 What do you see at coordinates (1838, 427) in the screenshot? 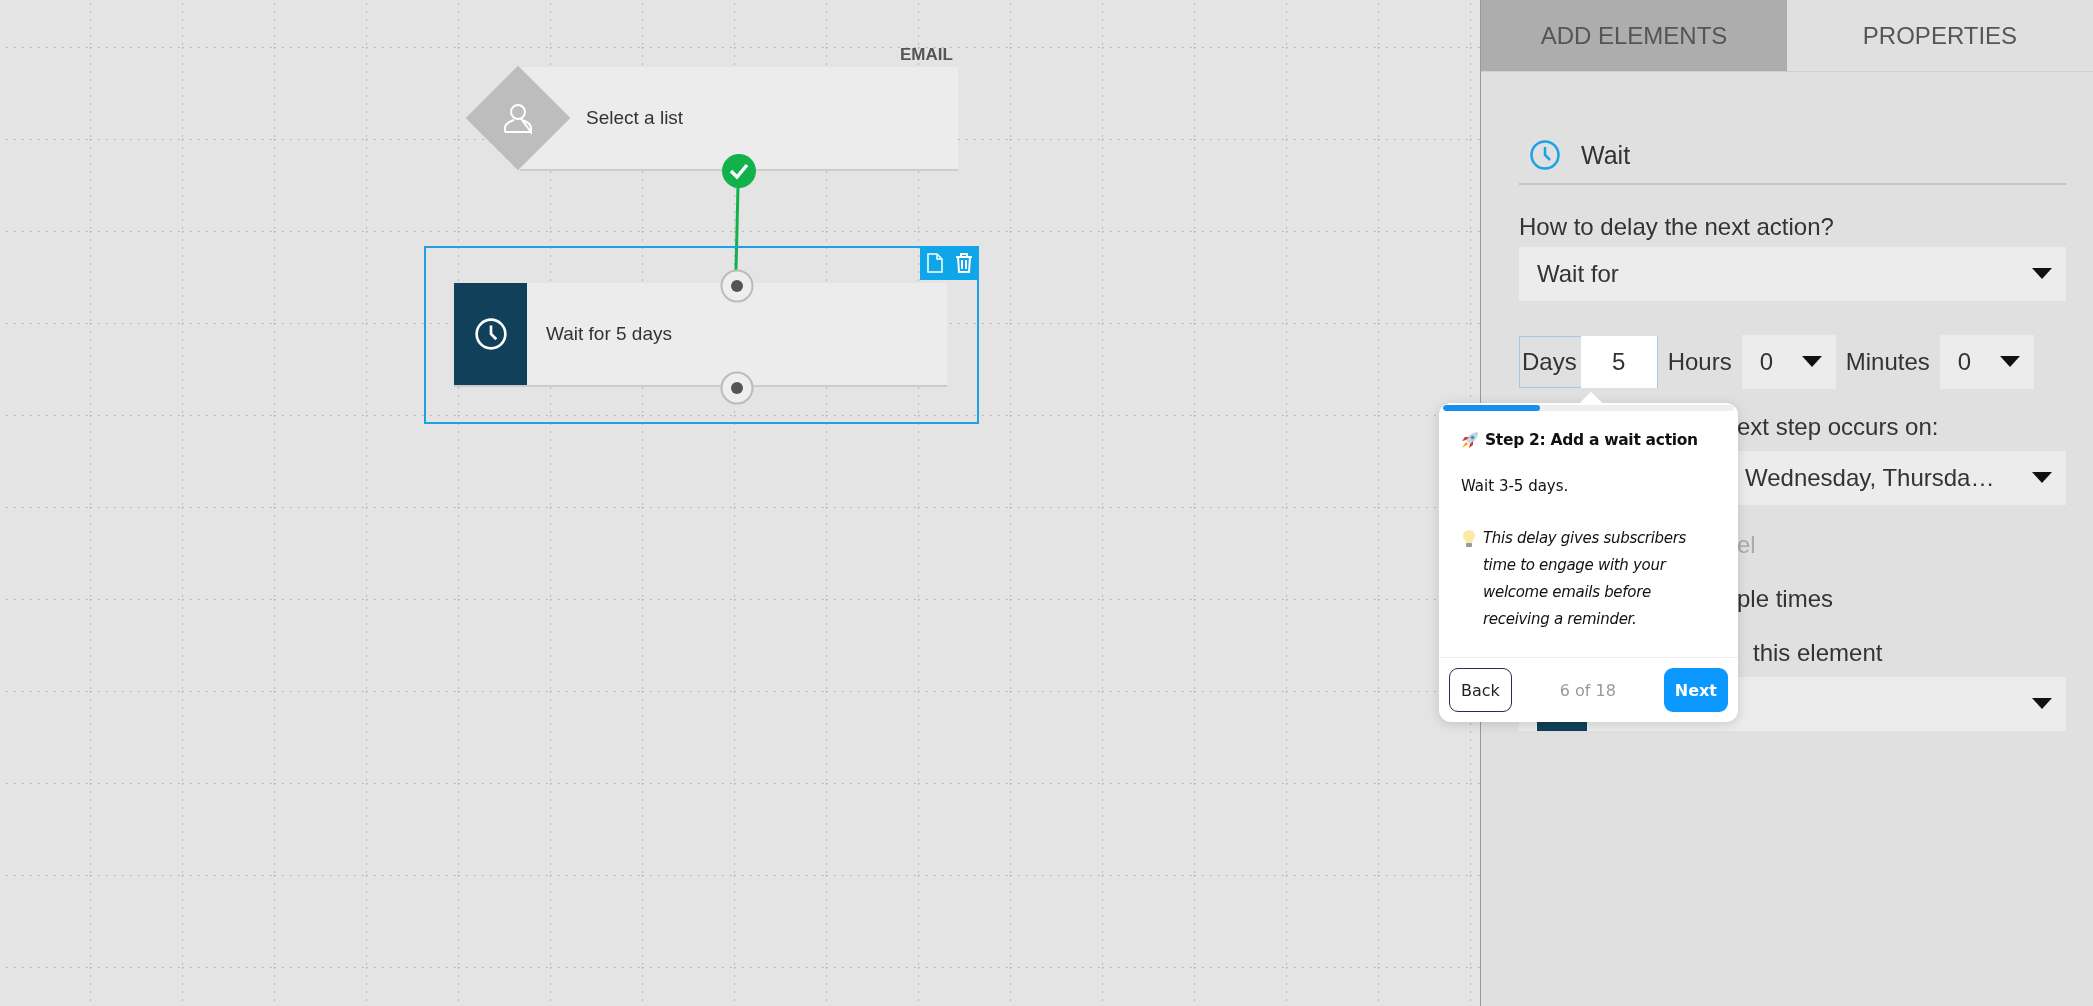
I see `field-label: ext step occurs on:` at bounding box center [1838, 427].